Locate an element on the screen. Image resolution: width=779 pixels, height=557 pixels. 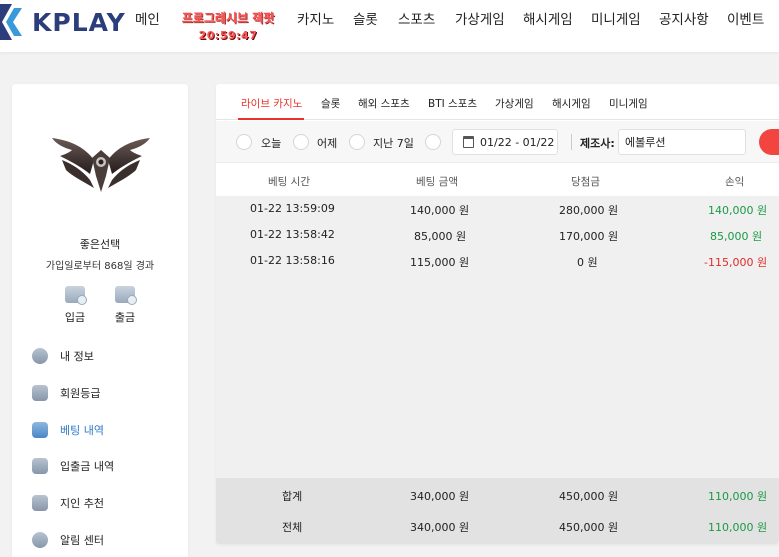
nav-item-casino: 카지노 is located at coordinates (315, 18).